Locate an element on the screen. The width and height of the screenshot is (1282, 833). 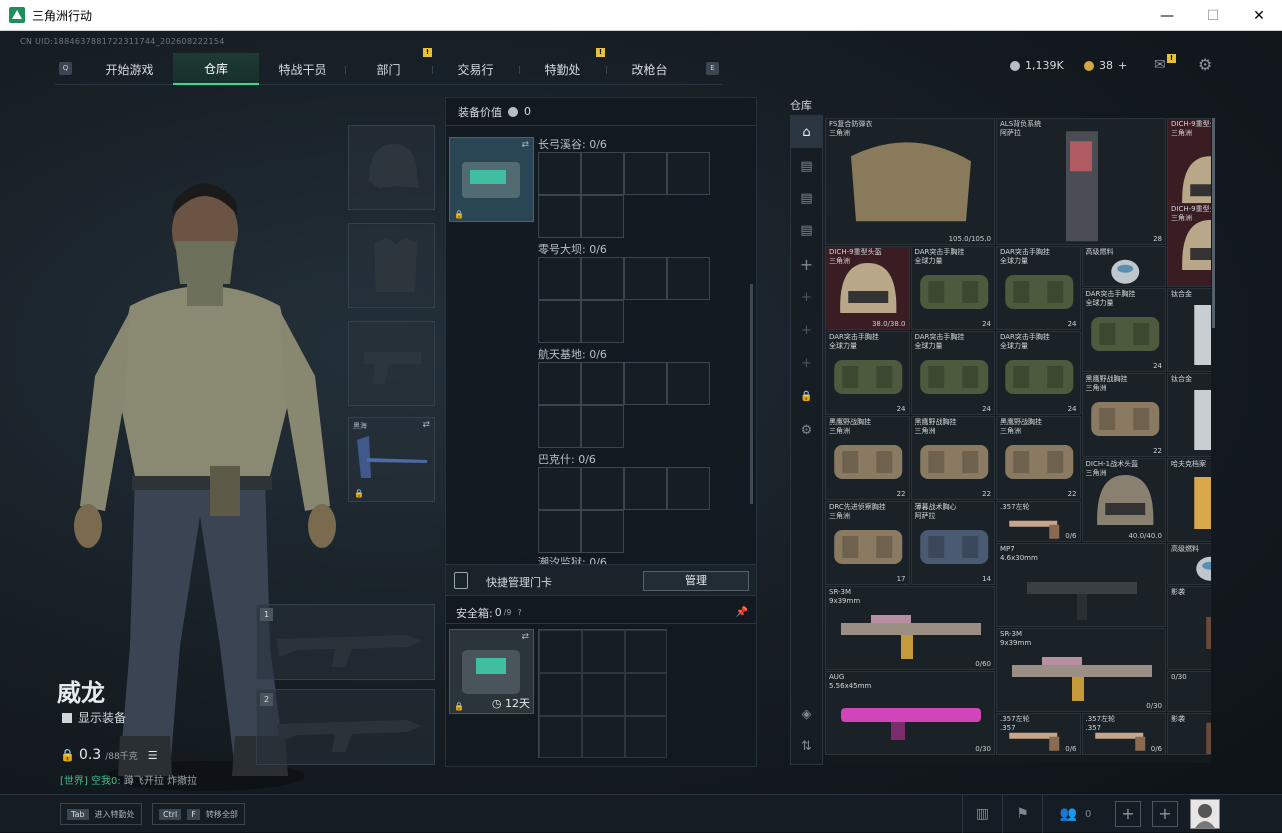
primary-weapon-slot-1: 1 is located at coordinates (345, 642).